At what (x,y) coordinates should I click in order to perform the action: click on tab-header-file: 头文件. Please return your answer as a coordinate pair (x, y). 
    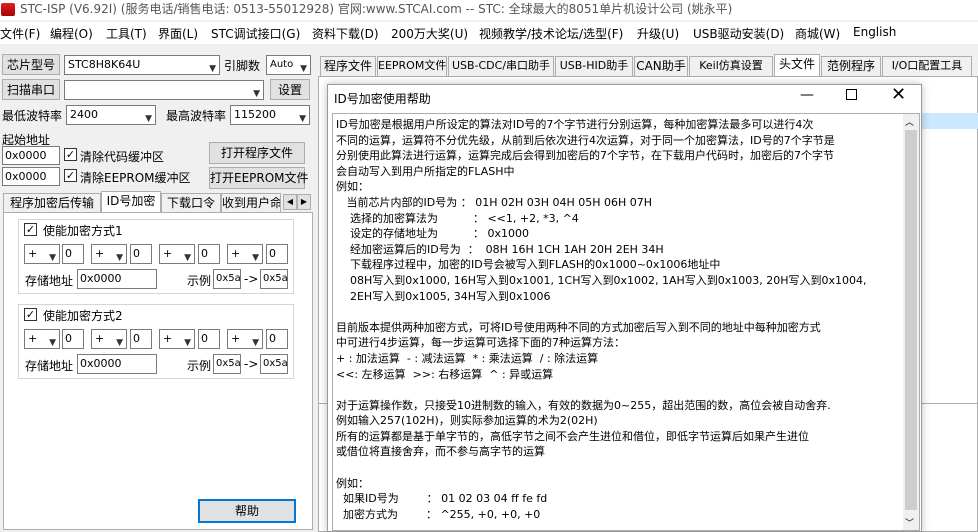
    Looking at the image, I should click on (797, 65).